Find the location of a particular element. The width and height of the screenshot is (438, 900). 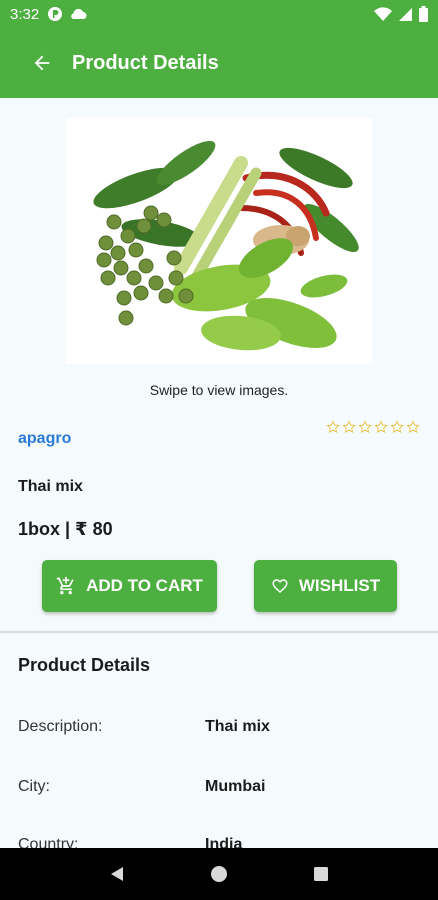

section-divider is located at coordinates (219, 632).